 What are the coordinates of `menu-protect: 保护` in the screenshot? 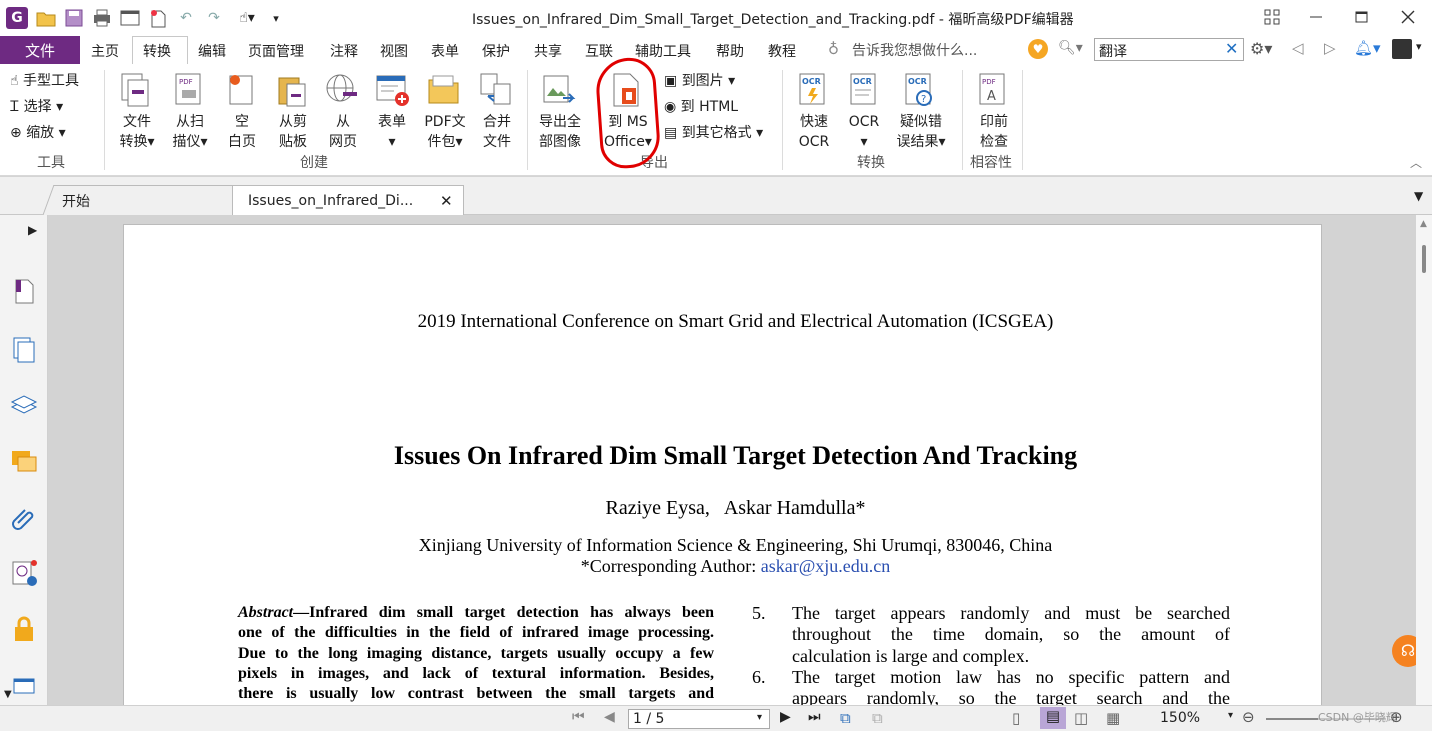 It's located at (496, 51).